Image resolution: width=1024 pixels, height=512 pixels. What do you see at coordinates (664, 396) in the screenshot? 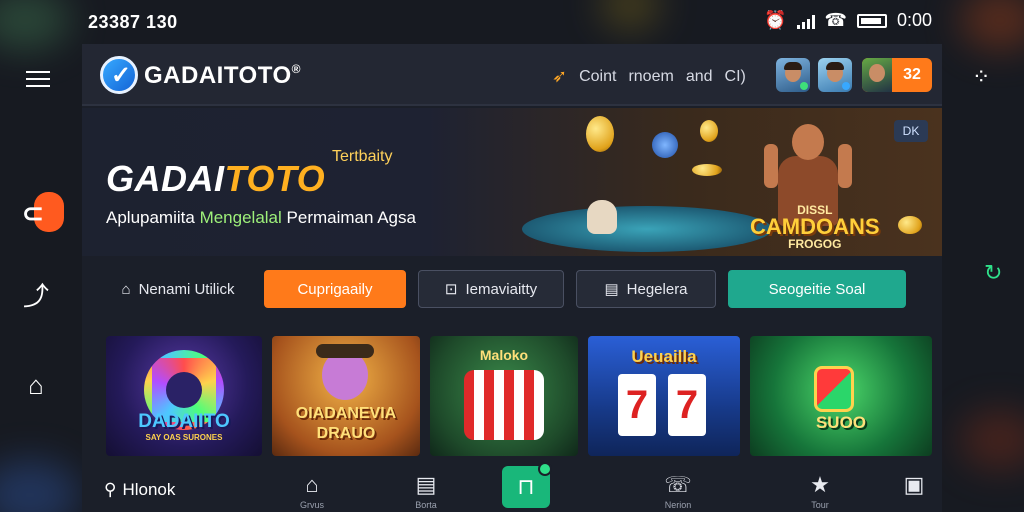
I see `game-tile: Ueuailla 7 7` at bounding box center [664, 396].